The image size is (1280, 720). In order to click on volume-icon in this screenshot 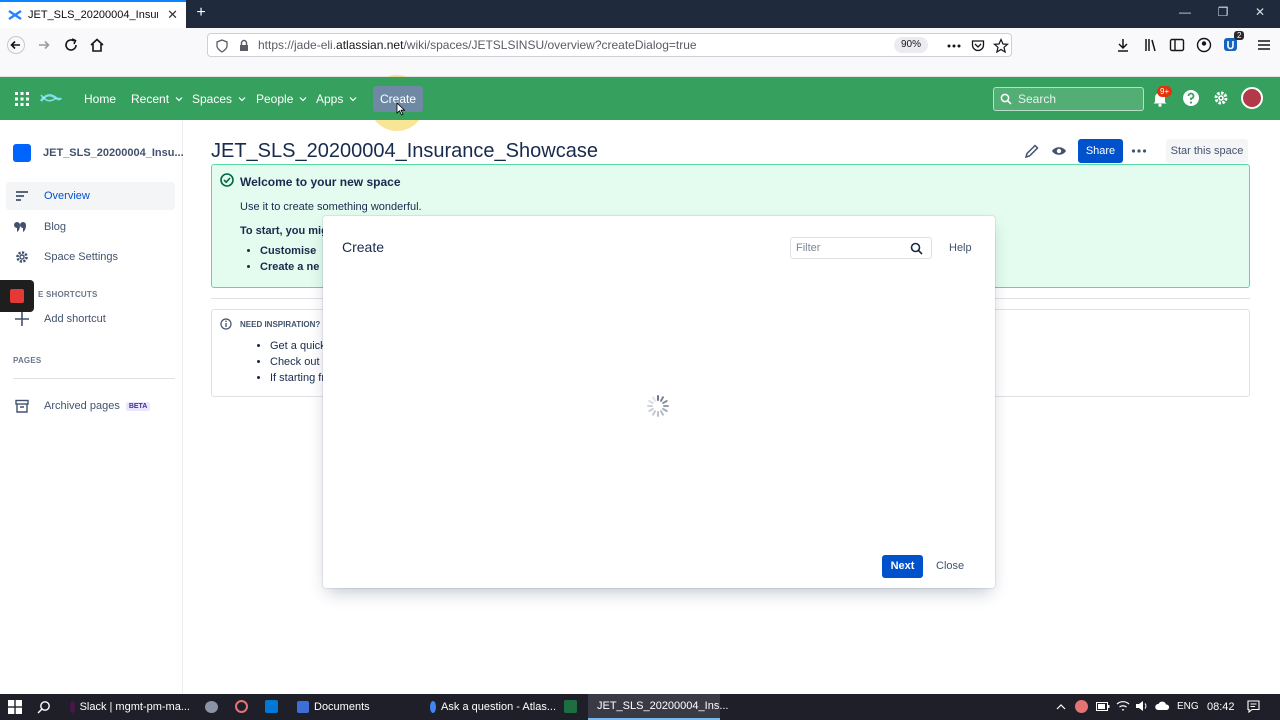, I will do `click(1142, 706)`.